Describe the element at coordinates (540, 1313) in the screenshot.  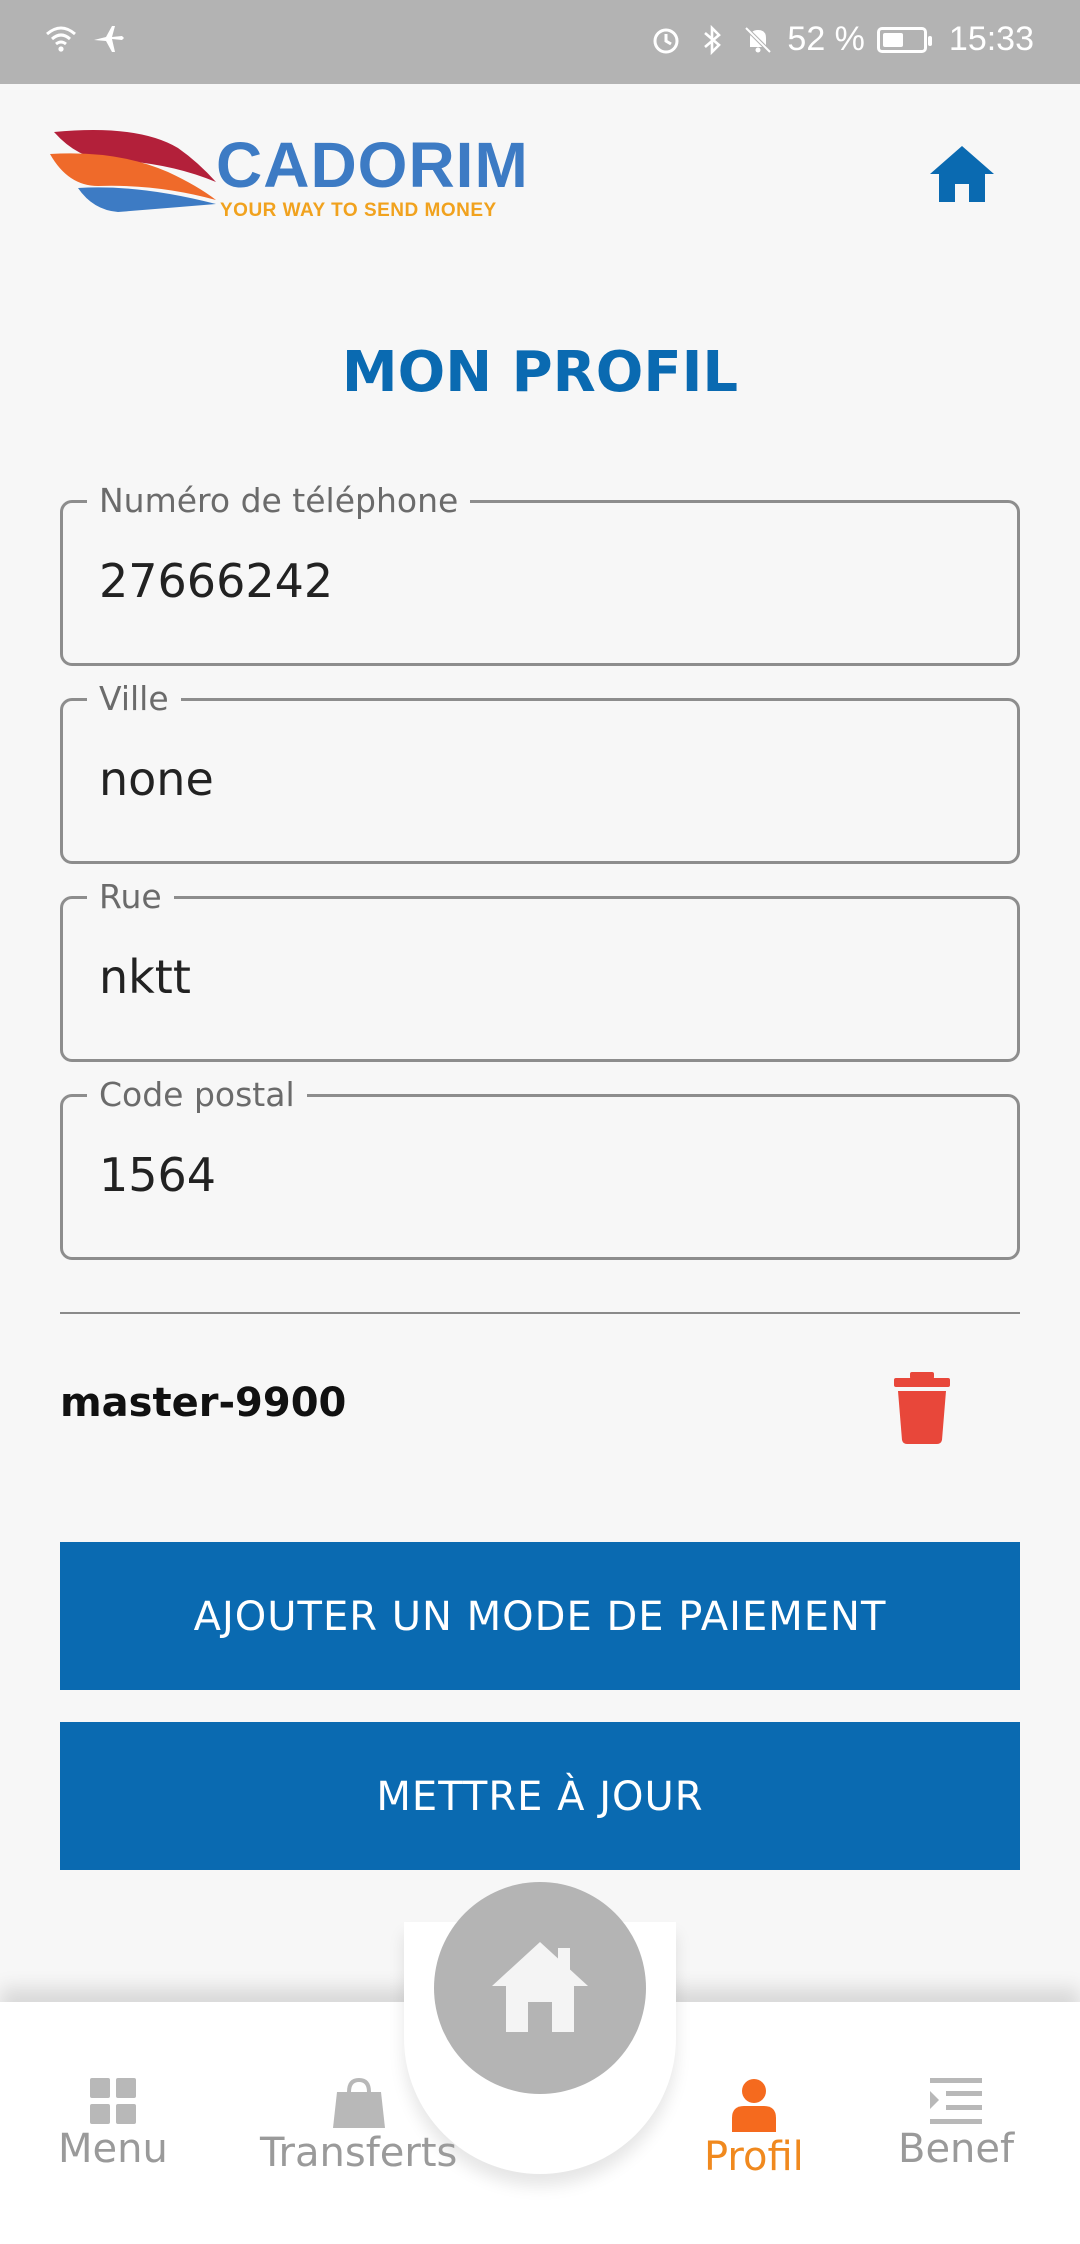
I see `divider` at that location.